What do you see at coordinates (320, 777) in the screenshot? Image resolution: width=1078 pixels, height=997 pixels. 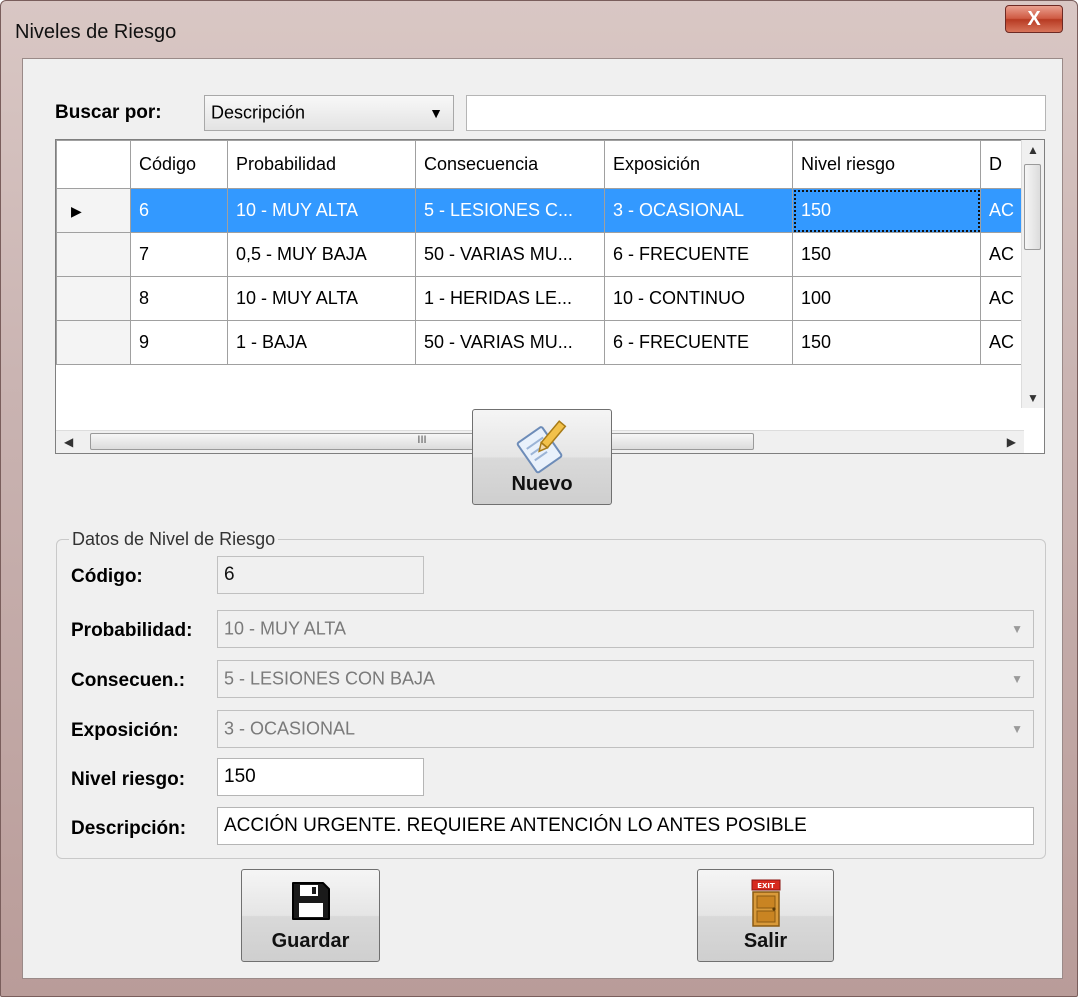 I see `nivel-riesgo-field: 150` at bounding box center [320, 777].